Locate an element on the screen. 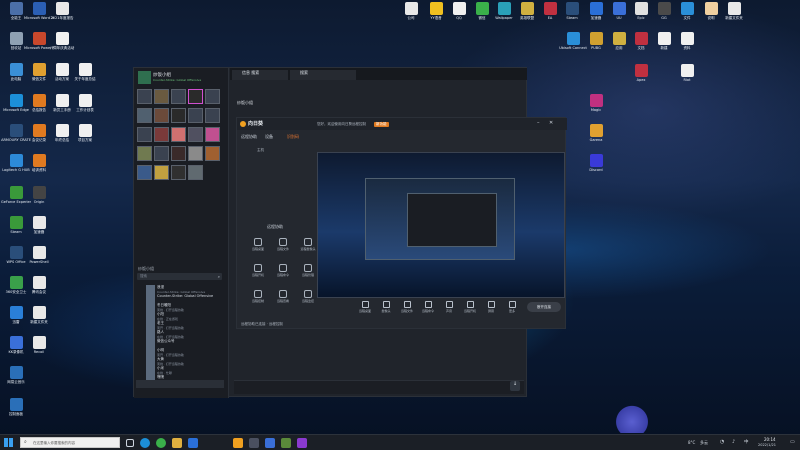 The height and width of the screenshot is (450, 800). toolbar-button: 摄像头 is located at coordinates (386, 307).